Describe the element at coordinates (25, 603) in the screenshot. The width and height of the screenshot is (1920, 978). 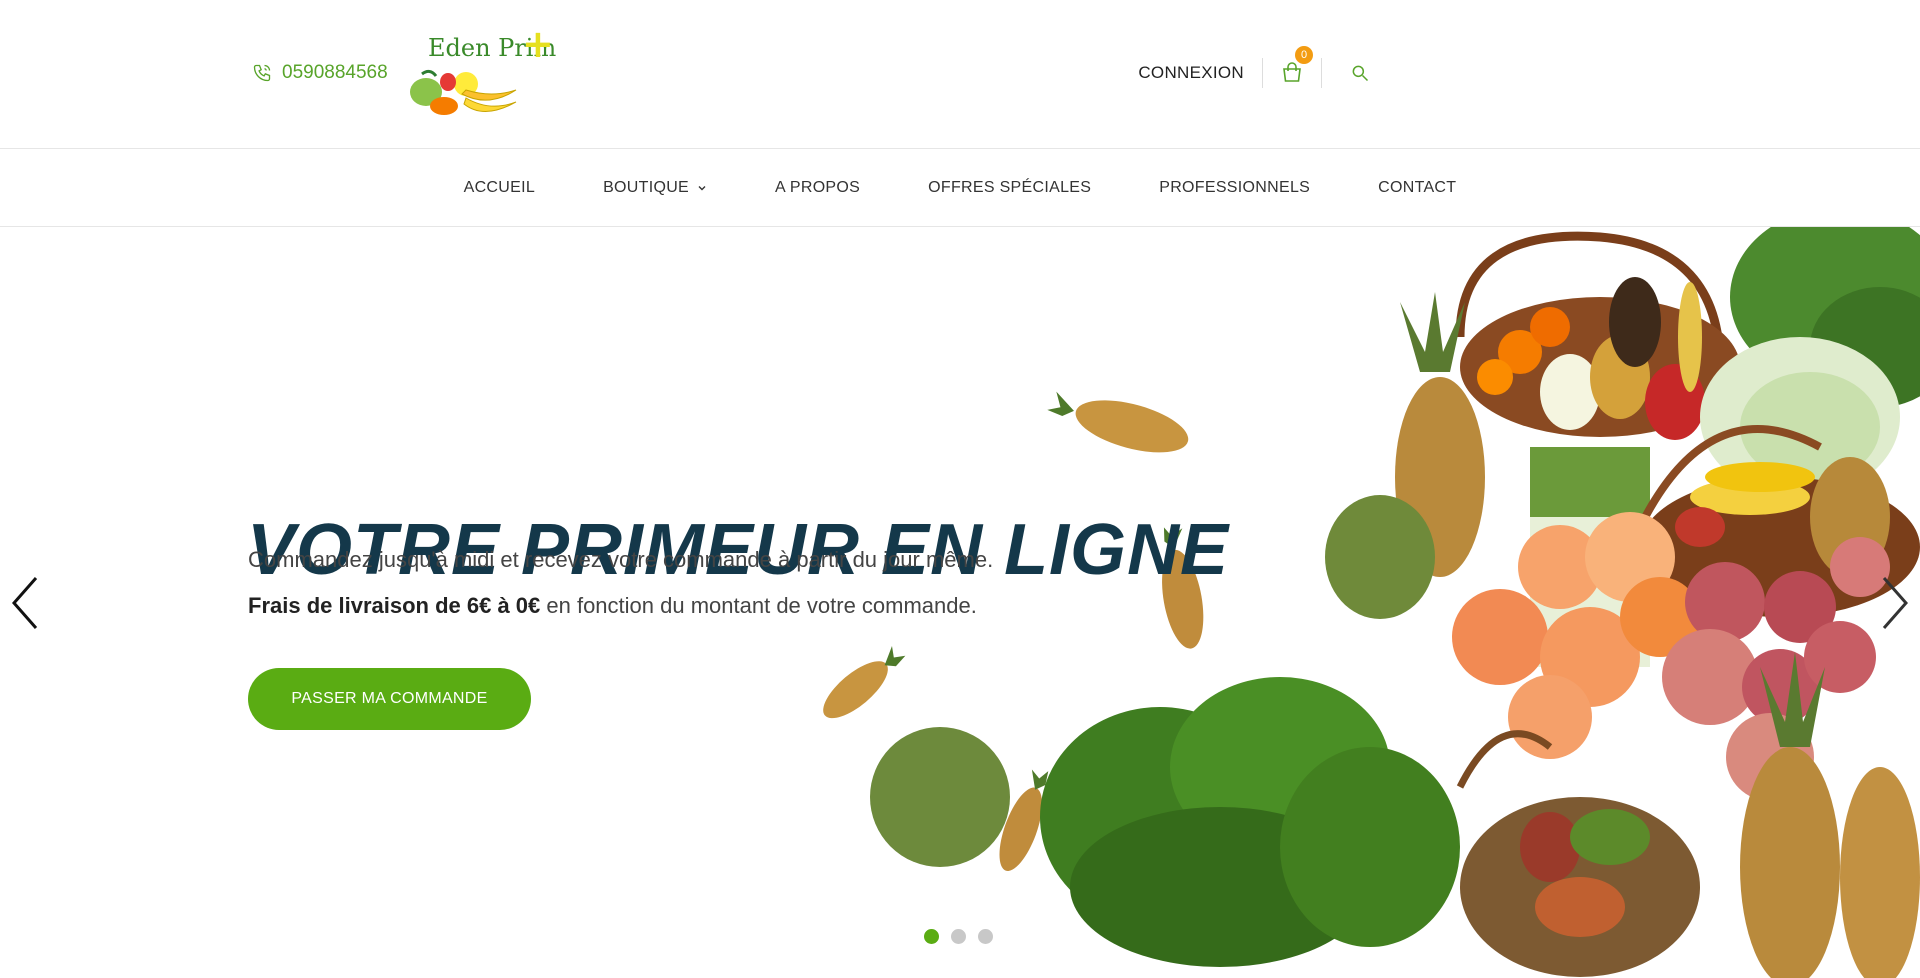
I see `arrow-left-icon` at that location.